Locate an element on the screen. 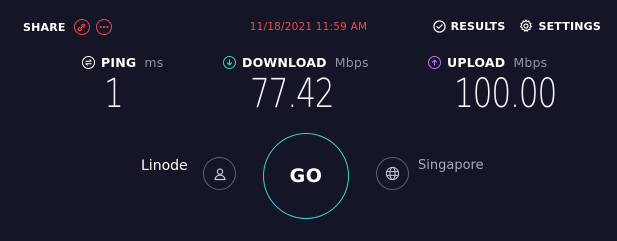 Image resolution: width=617 pixels, height=241 pixels. isp-button is located at coordinates (219, 173).